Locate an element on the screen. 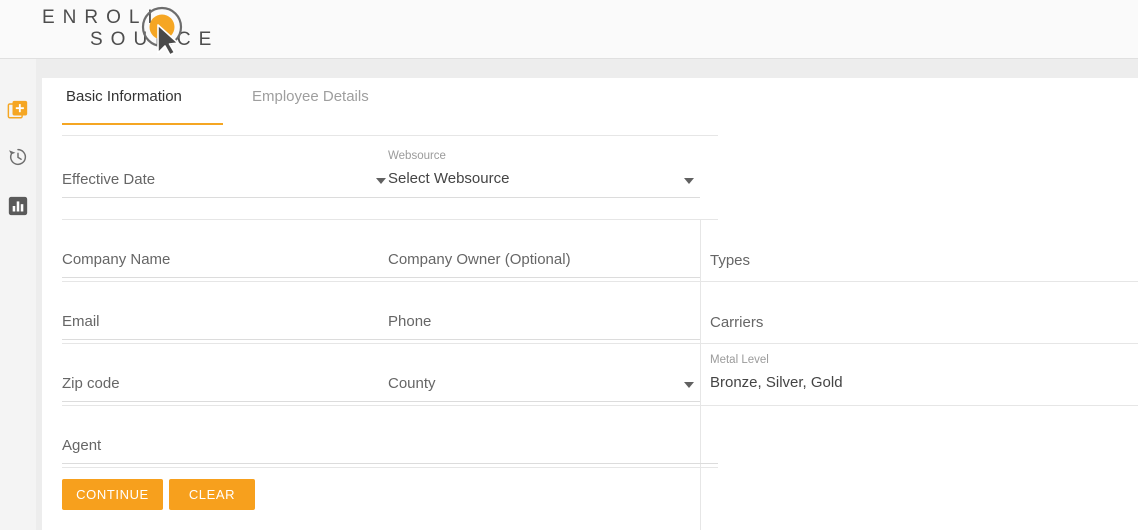 The image size is (1138, 530). email-underline is located at coordinates (227, 339).